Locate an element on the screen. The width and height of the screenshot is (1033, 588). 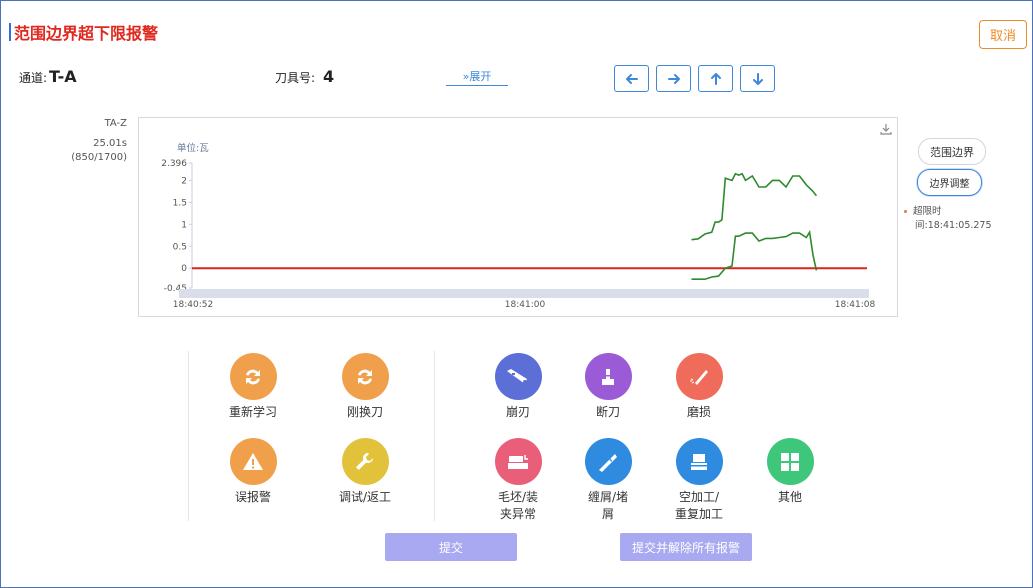
option-new-tool-icon-bg is located at coordinates (365, 376).